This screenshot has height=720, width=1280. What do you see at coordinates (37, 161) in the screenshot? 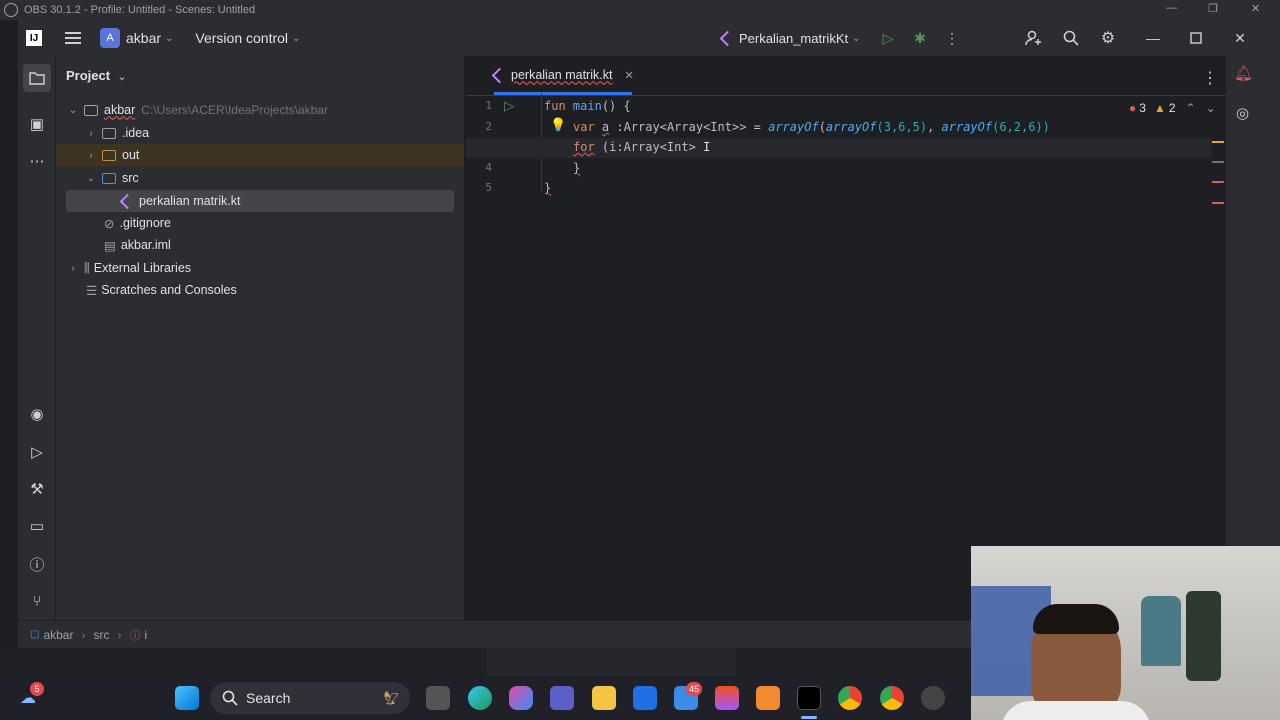
I see `more-tools-icon: ⋯` at bounding box center [37, 161].